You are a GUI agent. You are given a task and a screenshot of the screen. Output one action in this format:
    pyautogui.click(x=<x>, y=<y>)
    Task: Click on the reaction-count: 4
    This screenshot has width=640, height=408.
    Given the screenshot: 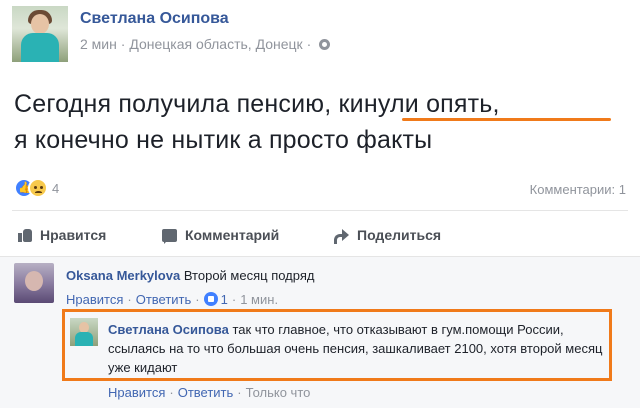 What is the action you would take?
    pyautogui.click(x=56, y=188)
    